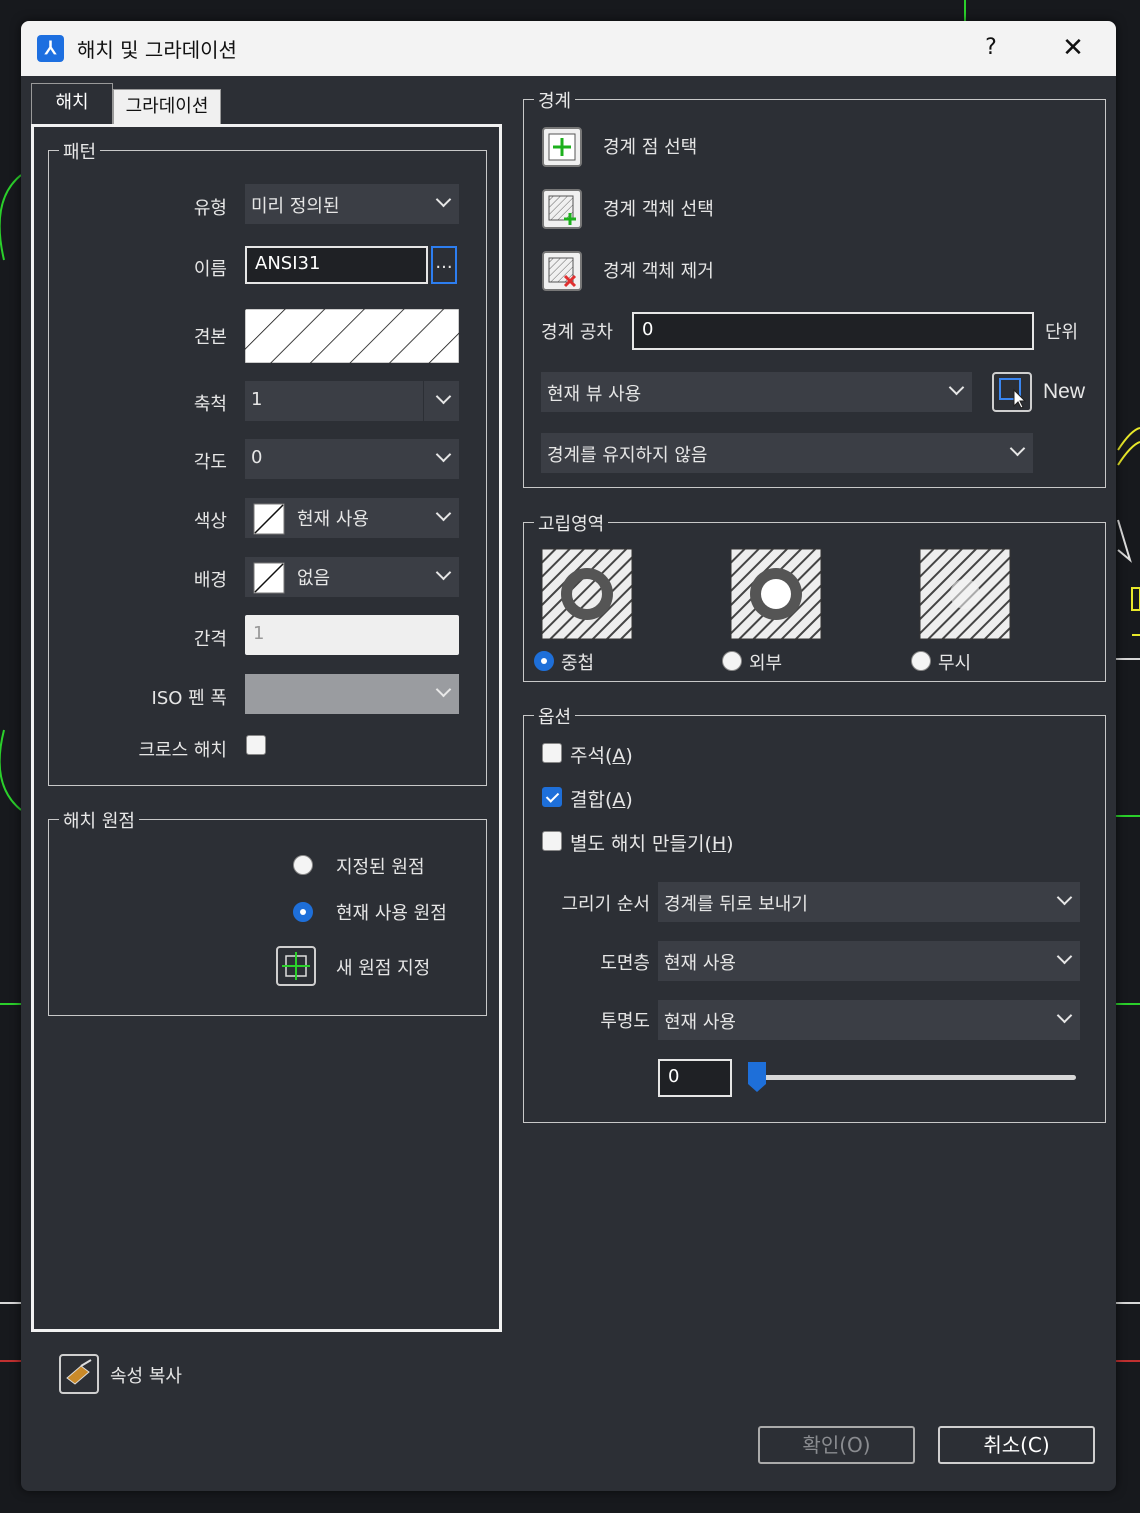 The width and height of the screenshot is (1140, 1513). I want to click on crosshair-icon, so click(296, 966).